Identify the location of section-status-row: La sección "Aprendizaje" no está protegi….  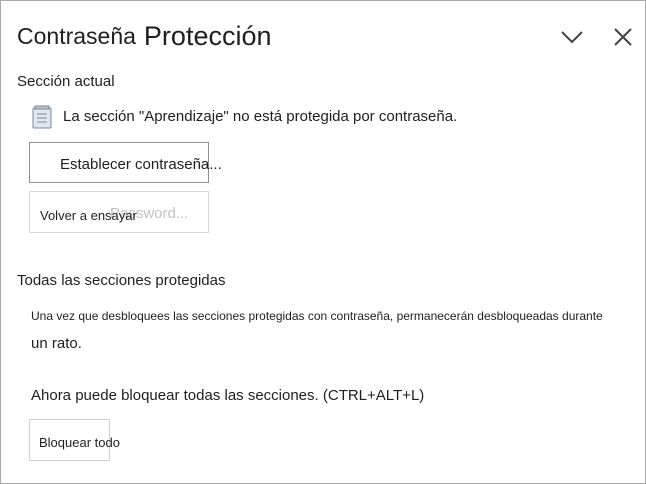
(244, 117).